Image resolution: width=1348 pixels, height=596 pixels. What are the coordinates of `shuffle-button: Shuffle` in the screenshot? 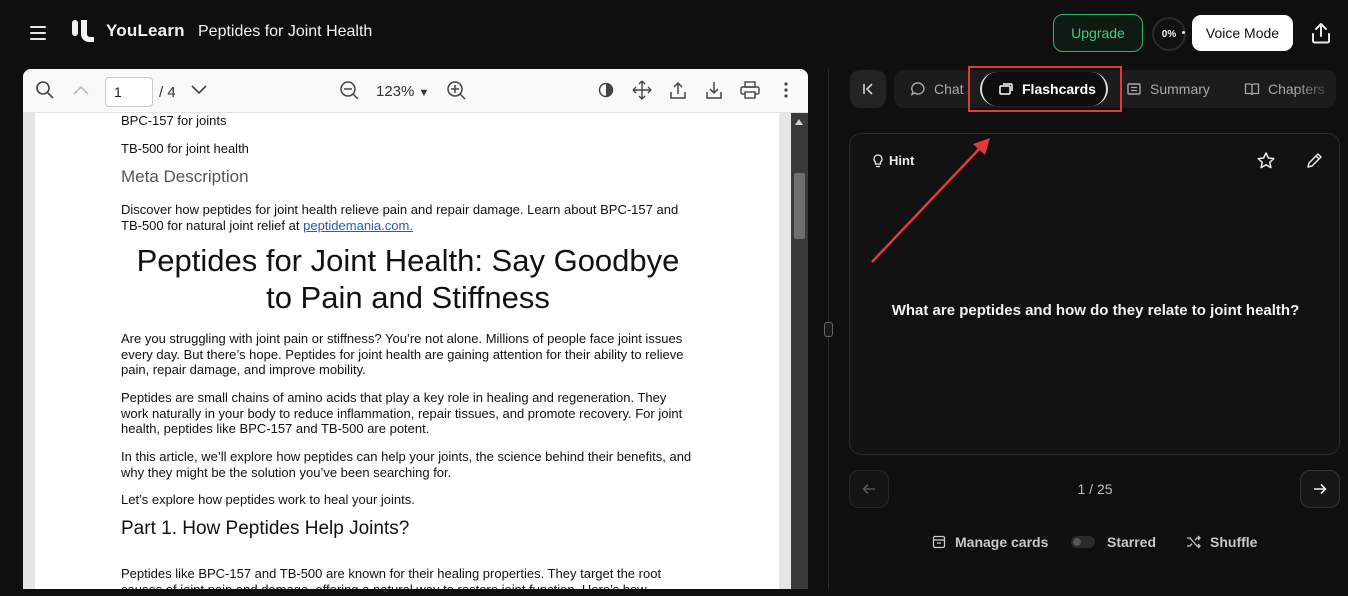 It's located at (1221, 542).